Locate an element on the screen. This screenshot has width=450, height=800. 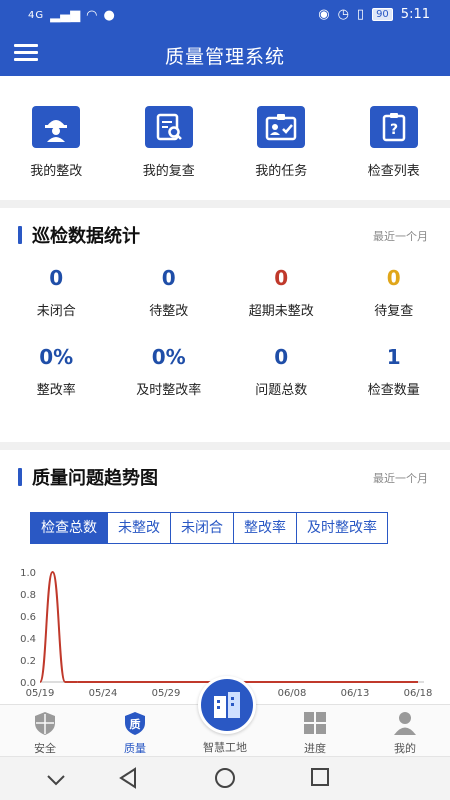
section-title: 巡检数据统计 is located at coordinates (86, 236).